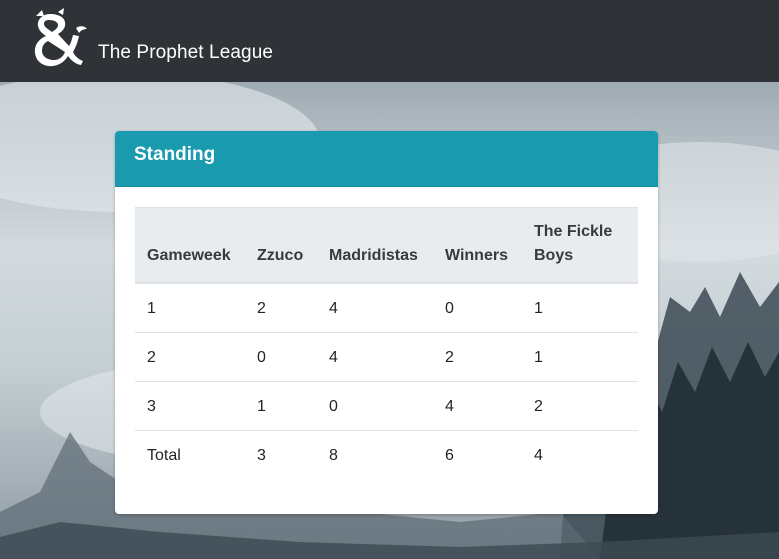  What do you see at coordinates (333, 455) in the screenshot?
I see `table-cell: 8` at bounding box center [333, 455].